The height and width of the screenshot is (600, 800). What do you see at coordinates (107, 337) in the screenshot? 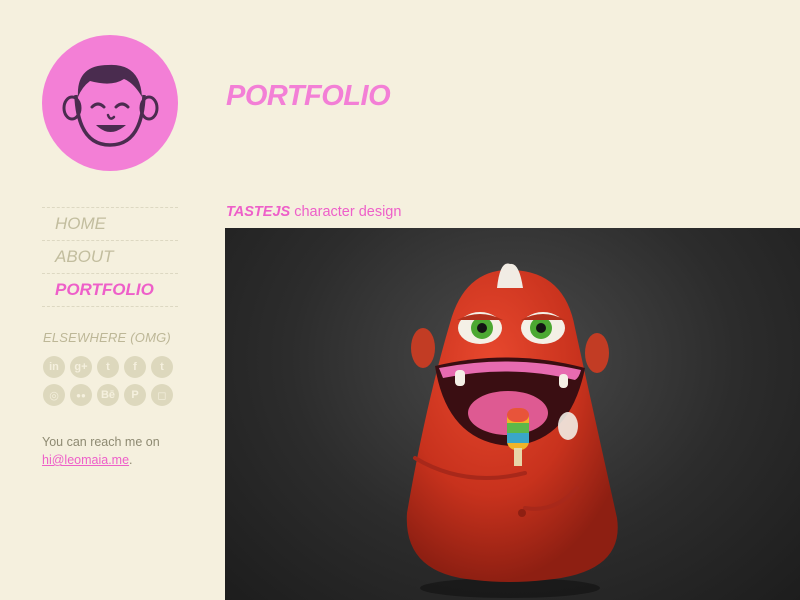
I see `elsewhere-heading: ELSEWHERE (OMG)` at bounding box center [107, 337].